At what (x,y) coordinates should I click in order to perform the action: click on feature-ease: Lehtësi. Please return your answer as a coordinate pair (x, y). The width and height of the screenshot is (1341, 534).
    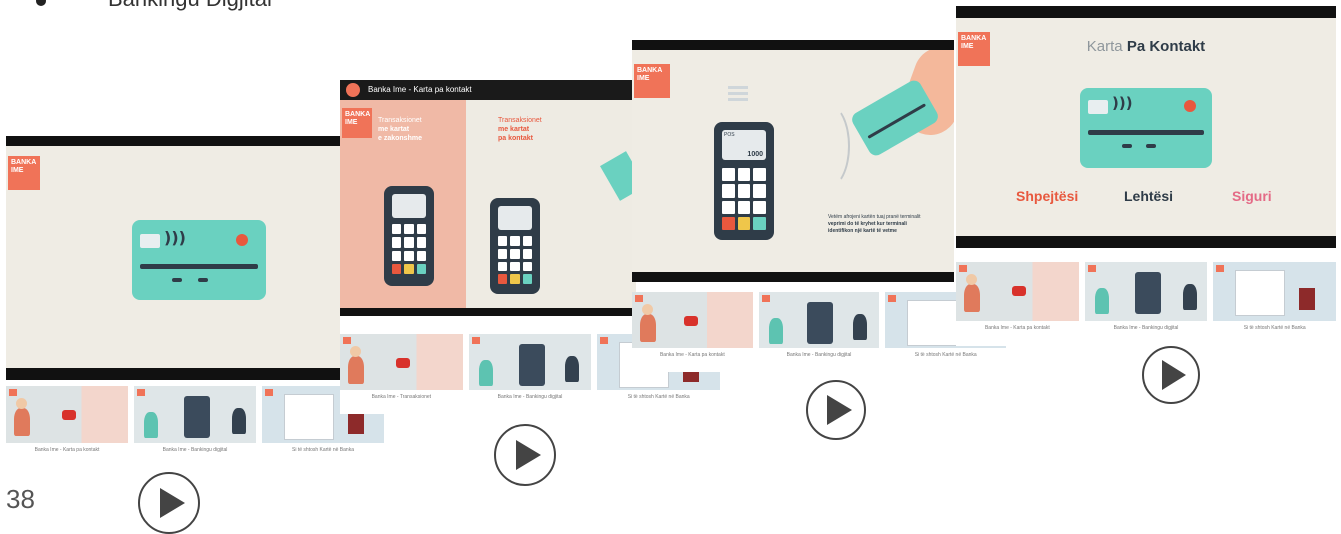
    Looking at the image, I should click on (1149, 196).